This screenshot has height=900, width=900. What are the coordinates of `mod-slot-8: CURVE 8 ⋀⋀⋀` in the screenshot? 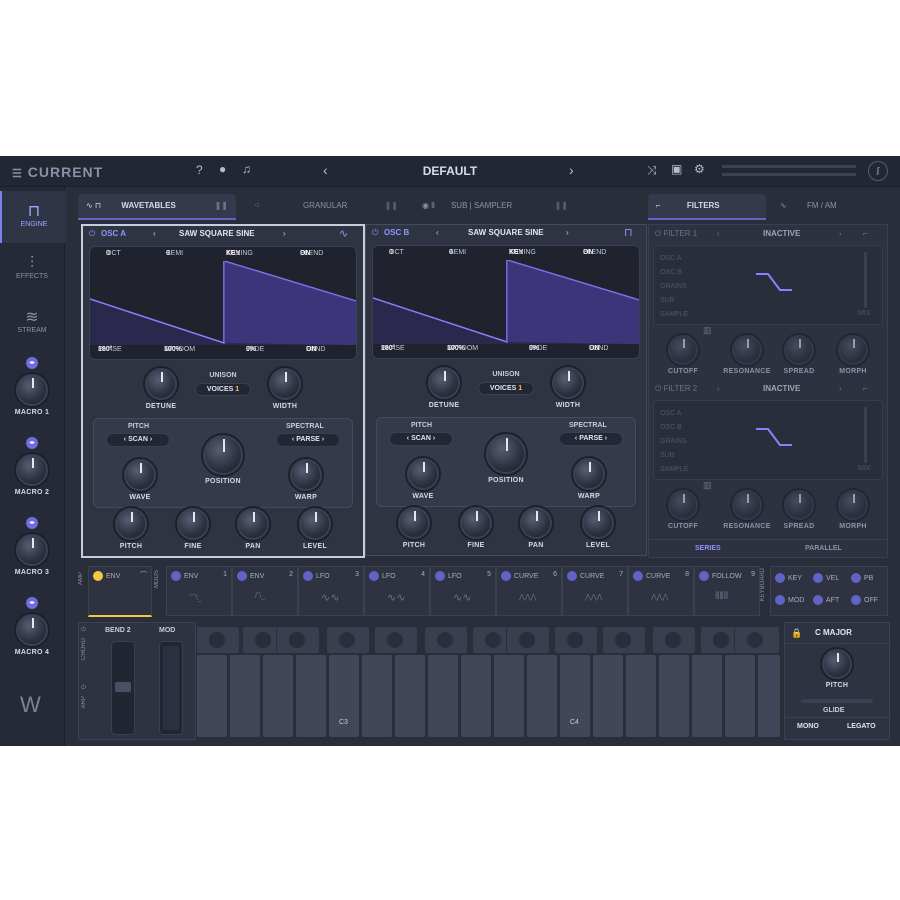 It's located at (661, 591).